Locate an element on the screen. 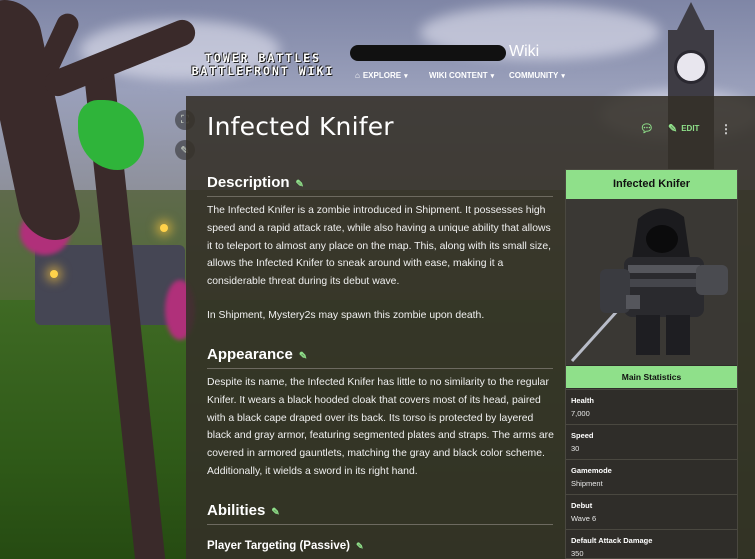  stat-key: Default Attack Damage is located at coordinates (612, 540).